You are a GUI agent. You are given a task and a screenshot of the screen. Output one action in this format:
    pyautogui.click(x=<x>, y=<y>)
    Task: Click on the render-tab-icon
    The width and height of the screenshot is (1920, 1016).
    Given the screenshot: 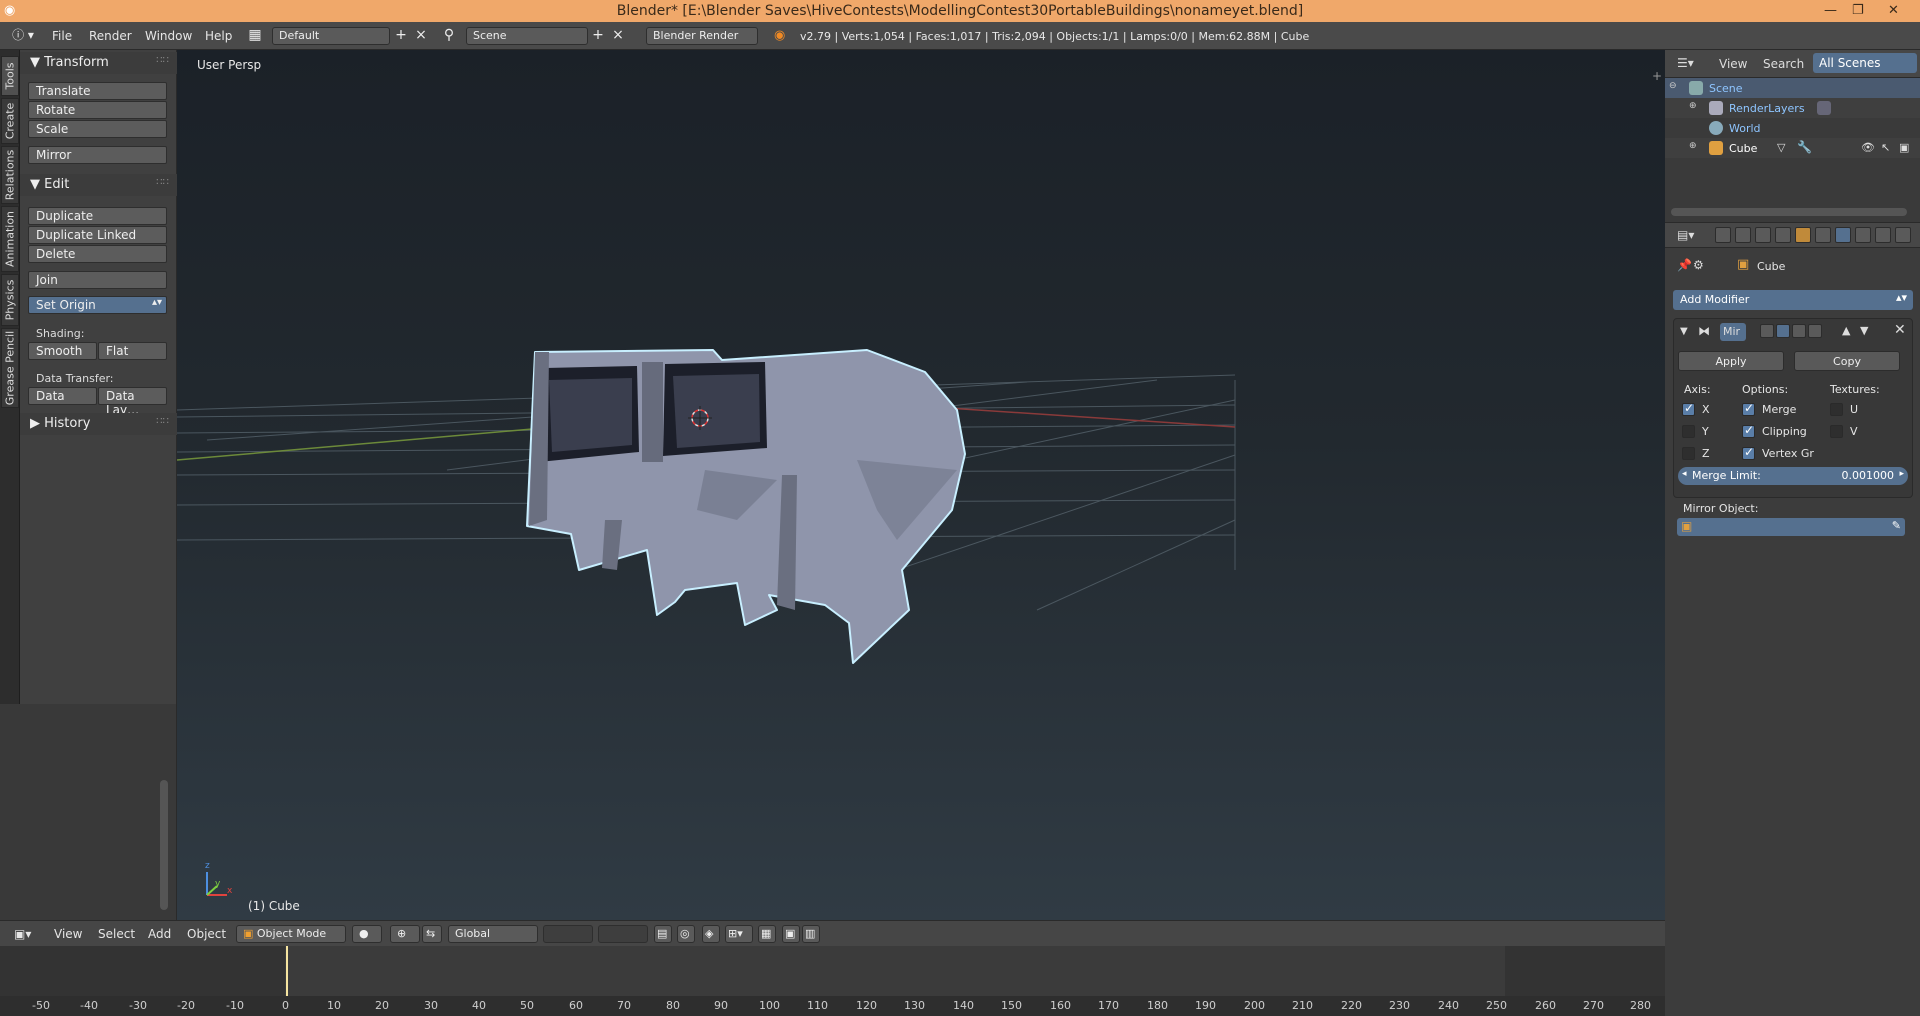 What is the action you would take?
    pyautogui.click(x=1723, y=235)
    